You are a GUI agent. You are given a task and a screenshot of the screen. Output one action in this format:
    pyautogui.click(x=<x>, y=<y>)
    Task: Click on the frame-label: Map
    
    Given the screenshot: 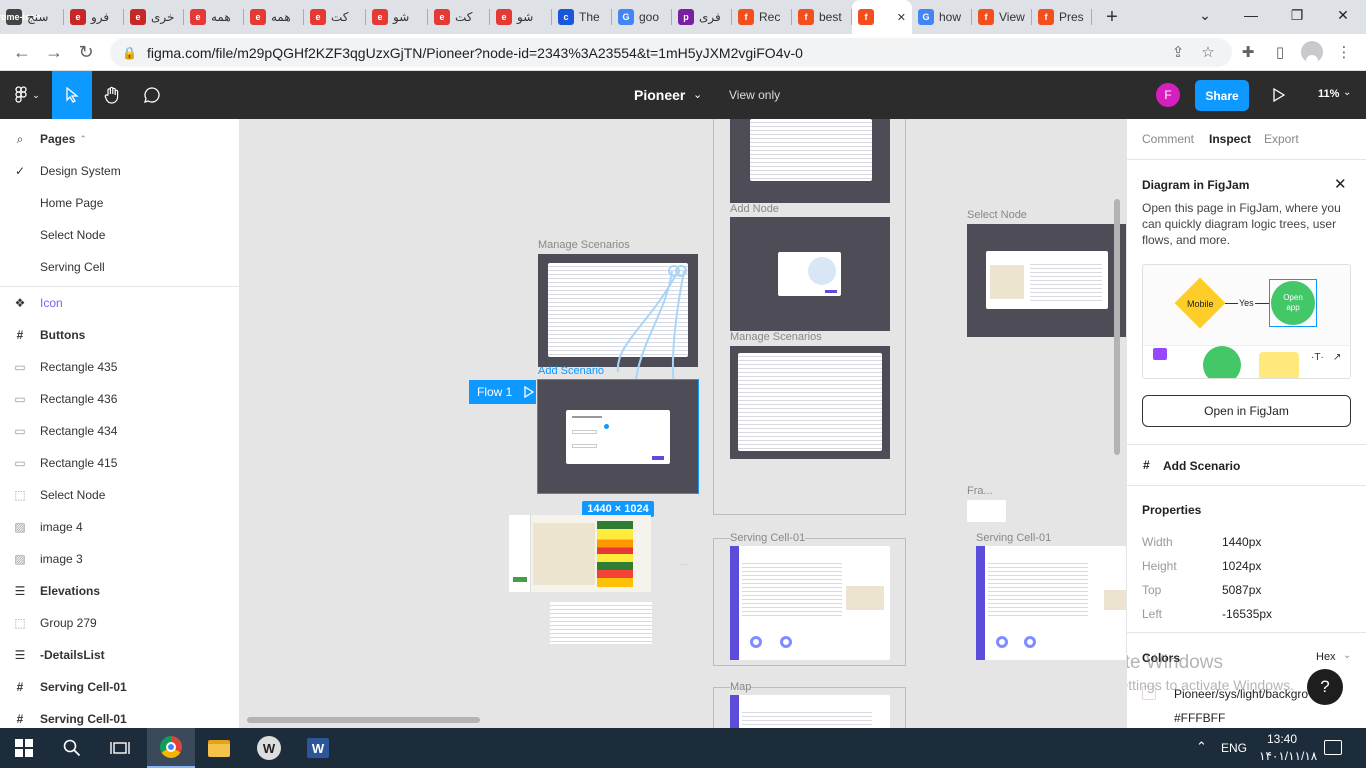 What is the action you would take?
    pyautogui.click(x=741, y=687)
    